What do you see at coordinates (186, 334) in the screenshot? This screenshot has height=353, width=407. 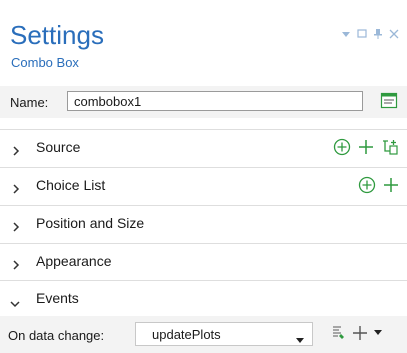 I see `selected-value: updatePlots` at bounding box center [186, 334].